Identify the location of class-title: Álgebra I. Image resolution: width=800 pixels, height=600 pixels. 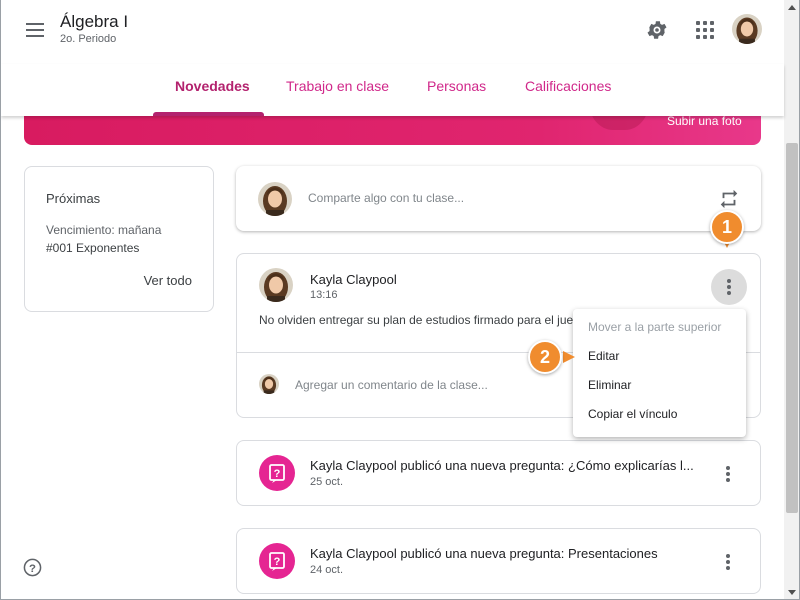
(94, 22).